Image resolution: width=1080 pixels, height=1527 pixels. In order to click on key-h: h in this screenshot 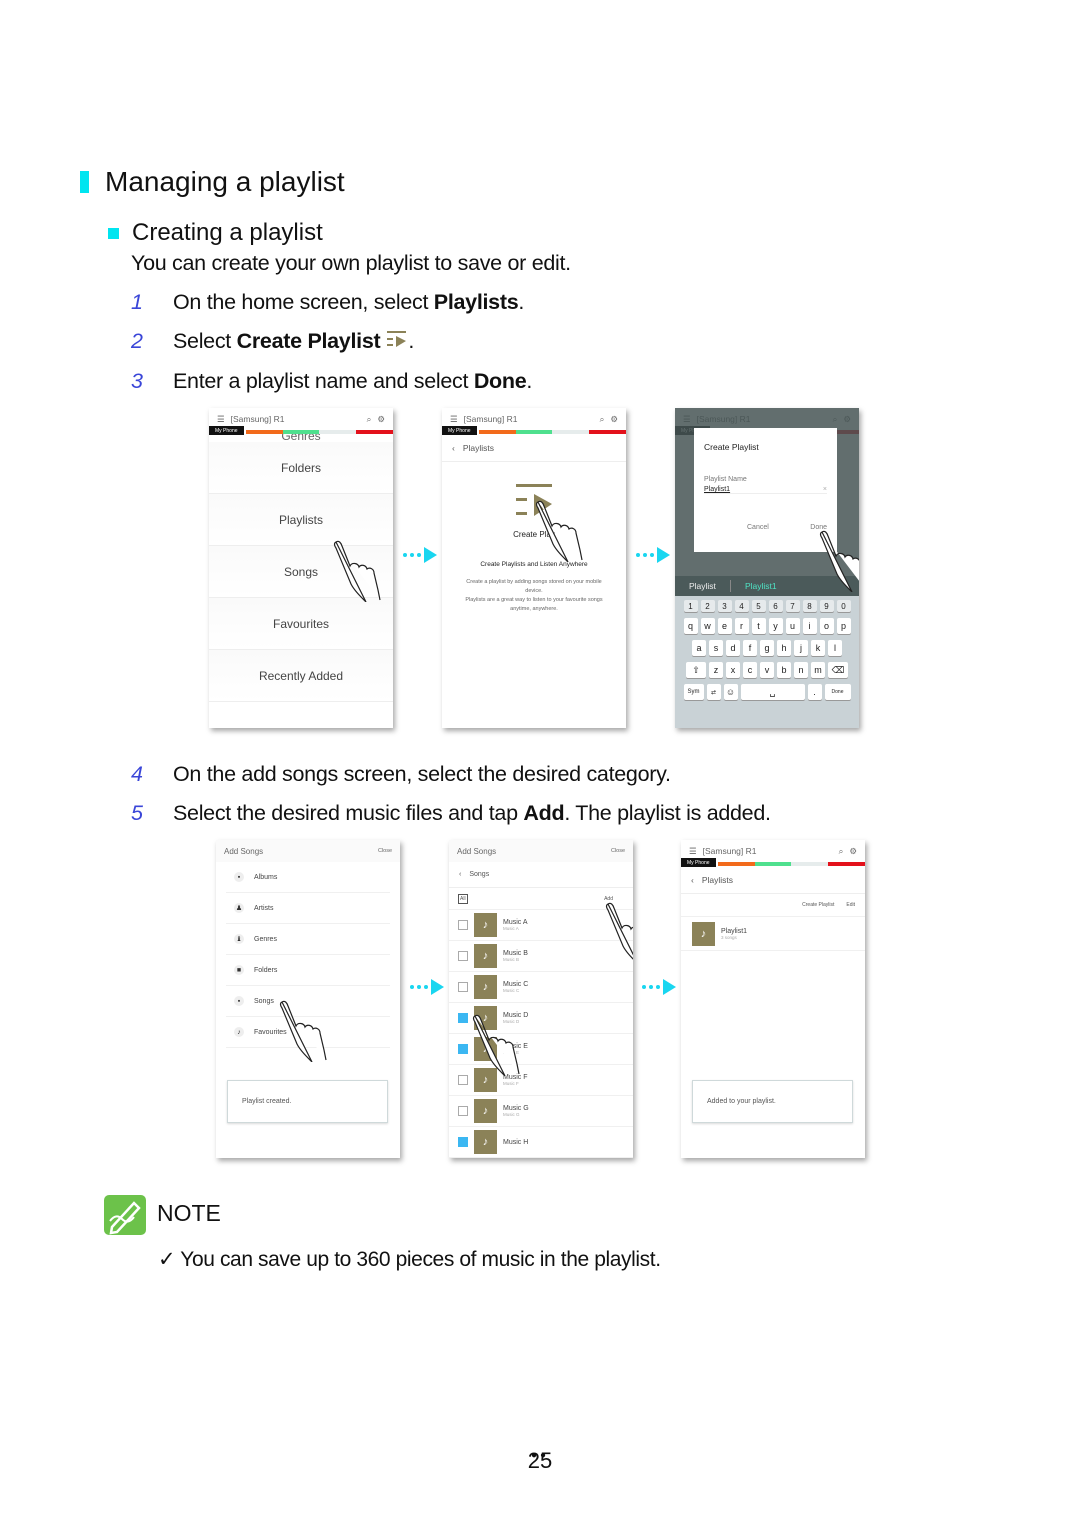, I will do `click(784, 648)`.